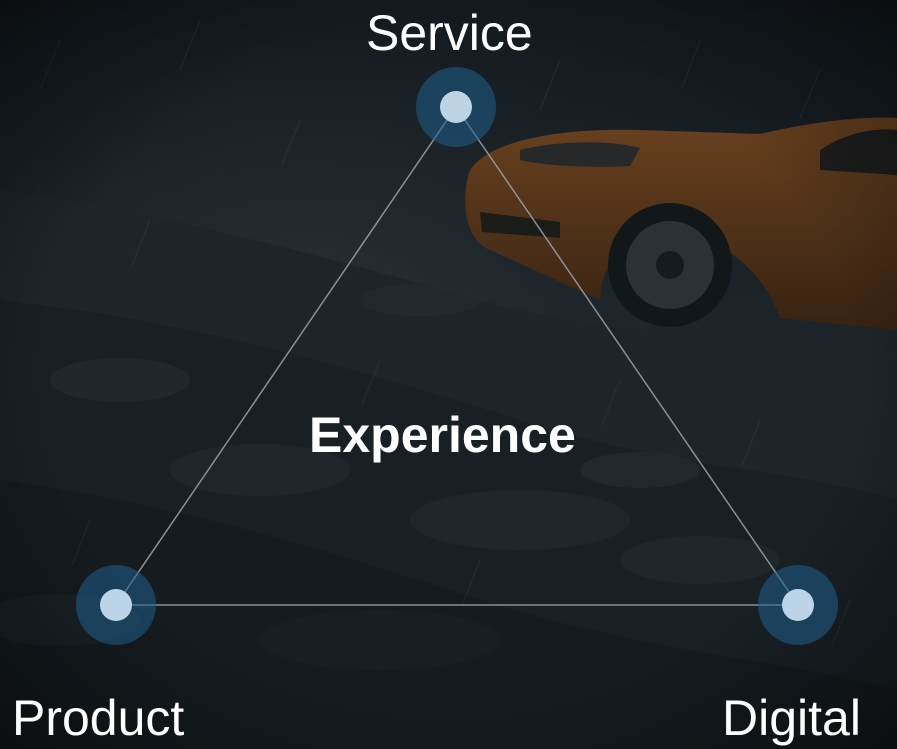  Describe the element at coordinates (449, 33) in the screenshot. I see `node-label-service: Service` at that location.